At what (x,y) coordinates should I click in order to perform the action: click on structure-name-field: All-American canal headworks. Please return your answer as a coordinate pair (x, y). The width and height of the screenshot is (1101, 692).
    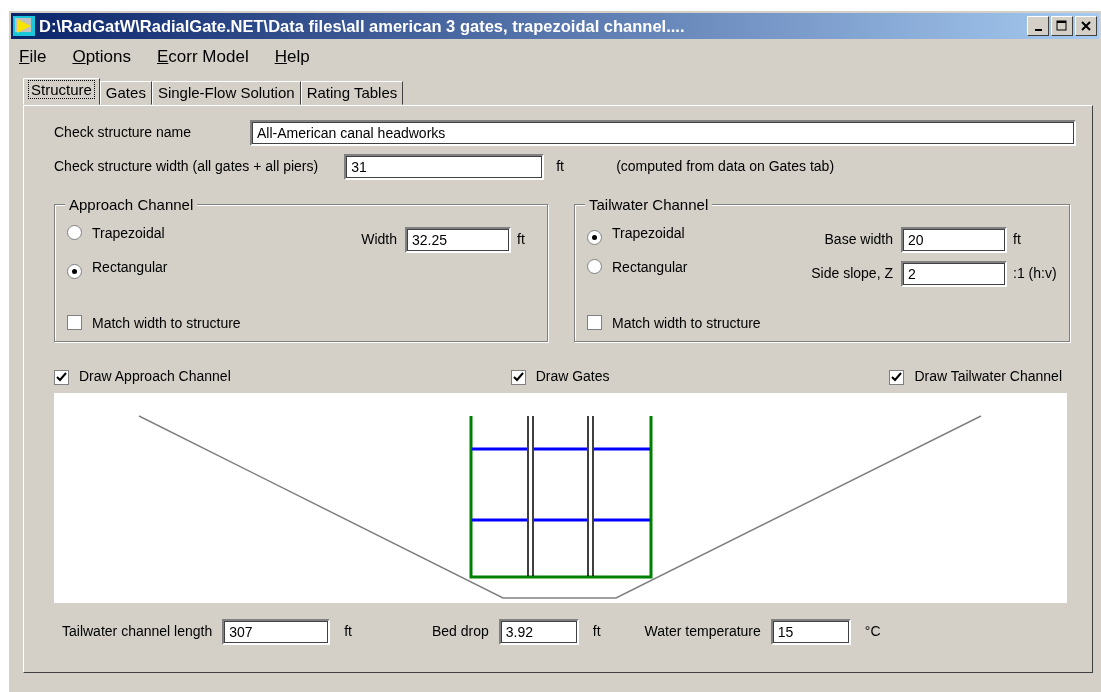
    Looking at the image, I should click on (663, 132).